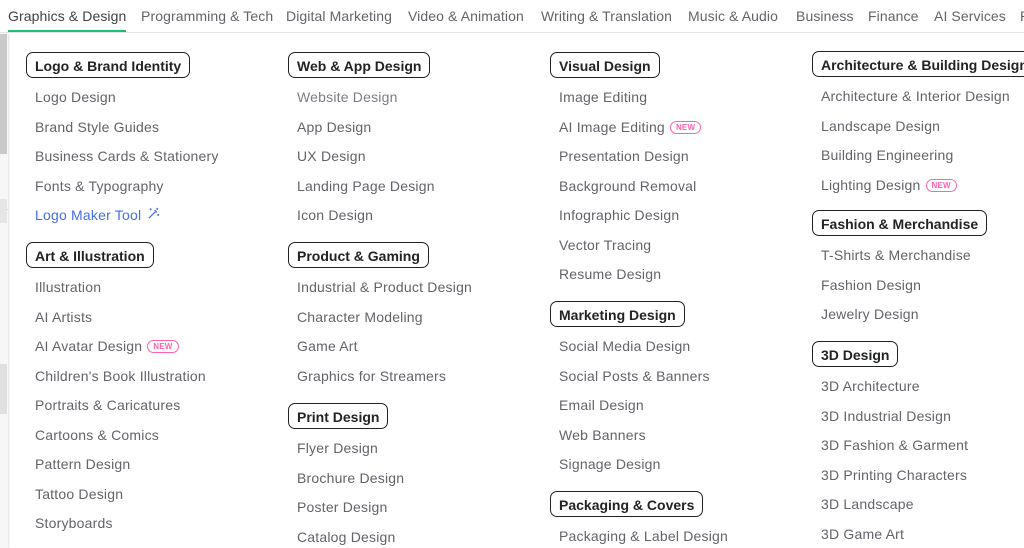  I want to click on link-brochure-design: Brochure Design, so click(350, 478).